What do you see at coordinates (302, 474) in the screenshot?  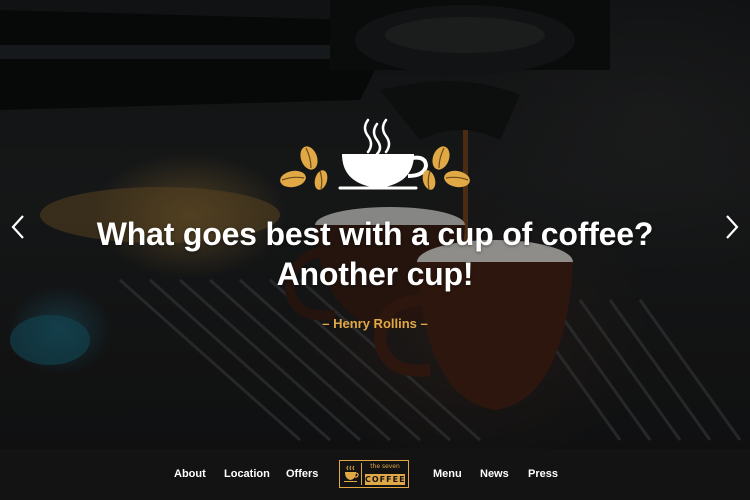 I see `nav-item-offers: Offers` at bounding box center [302, 474].